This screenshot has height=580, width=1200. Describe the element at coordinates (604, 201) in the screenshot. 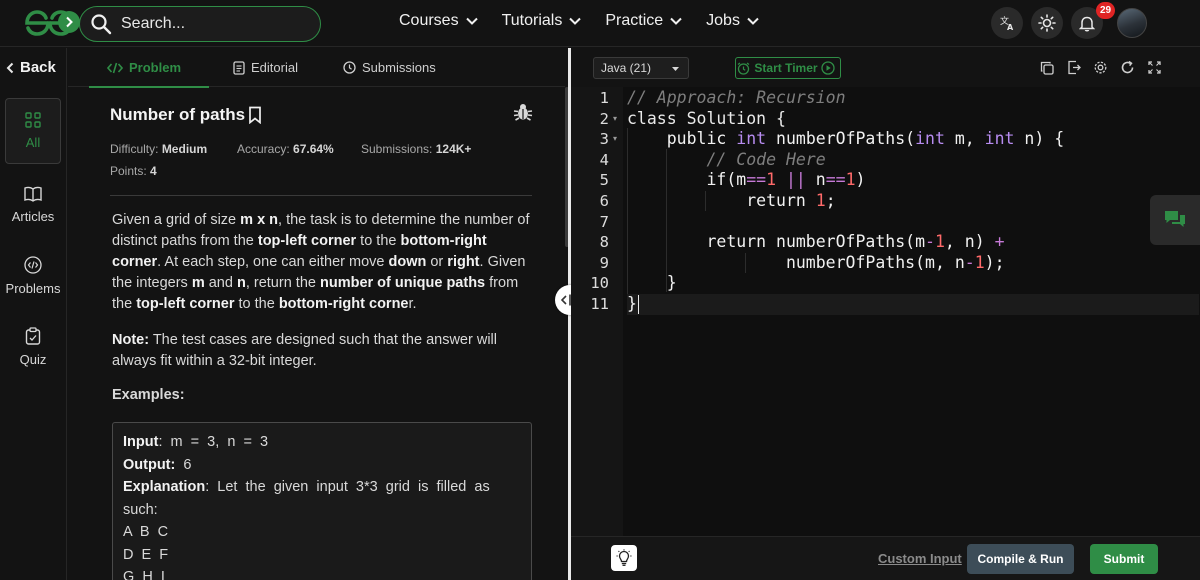

I see `line-number: 6` at that location.